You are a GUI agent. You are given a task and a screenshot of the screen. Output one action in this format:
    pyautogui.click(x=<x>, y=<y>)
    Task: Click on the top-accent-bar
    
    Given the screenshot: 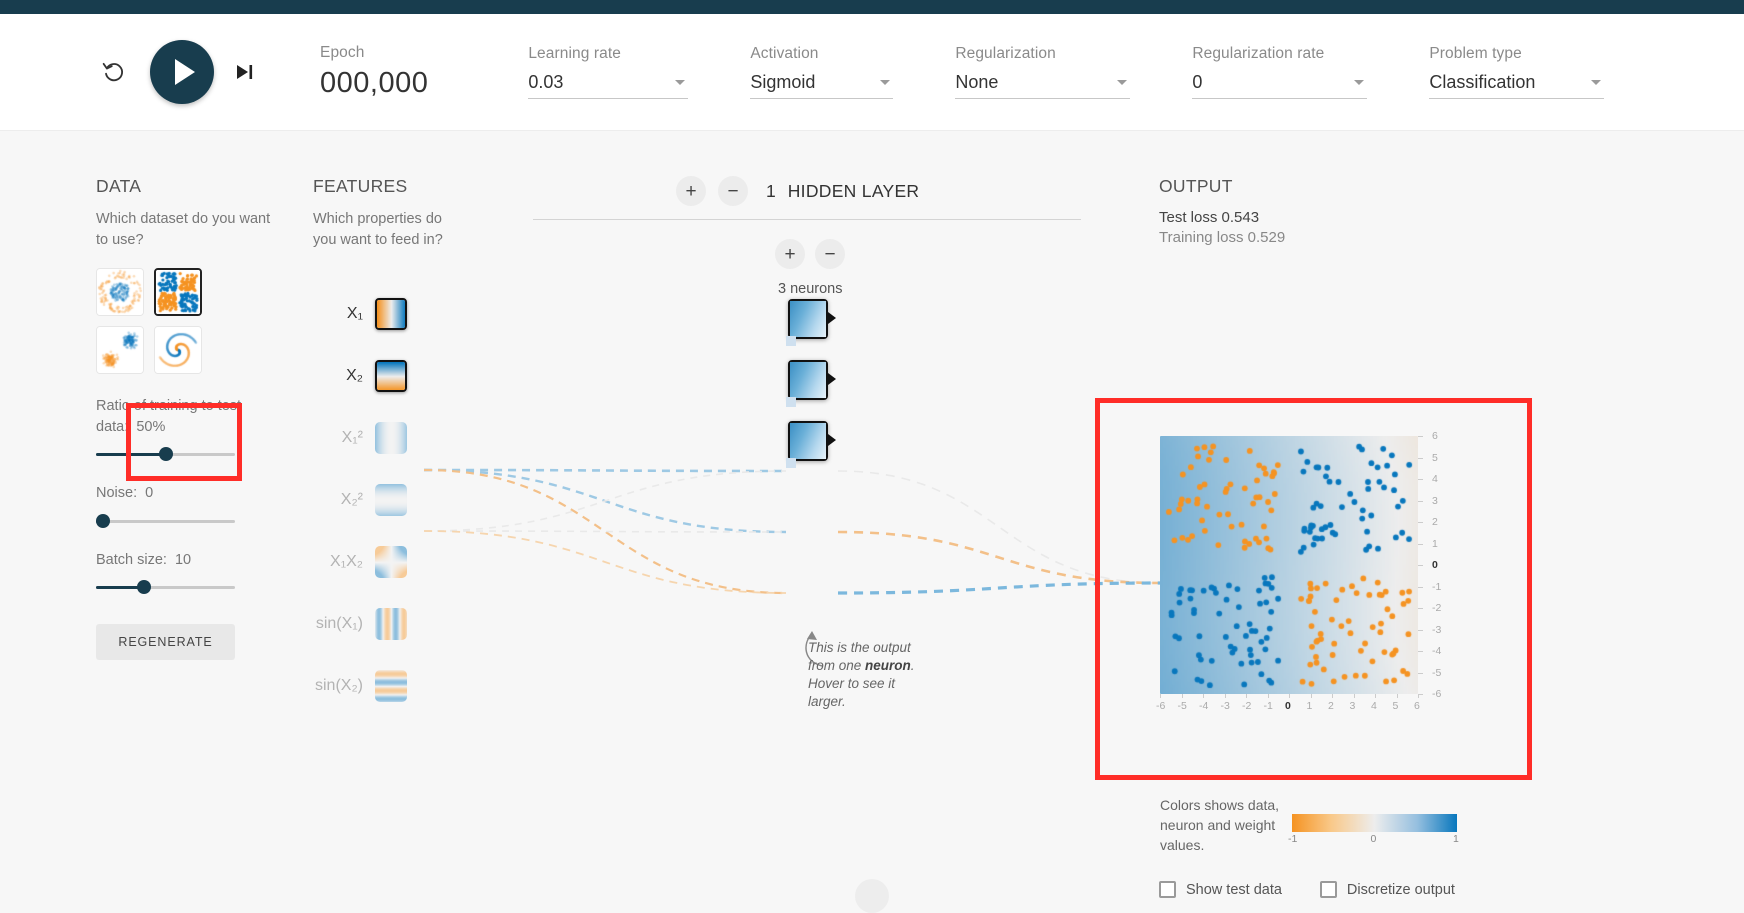 What is the action you would take?
    pyautogui.click(x=872, y=7)
    